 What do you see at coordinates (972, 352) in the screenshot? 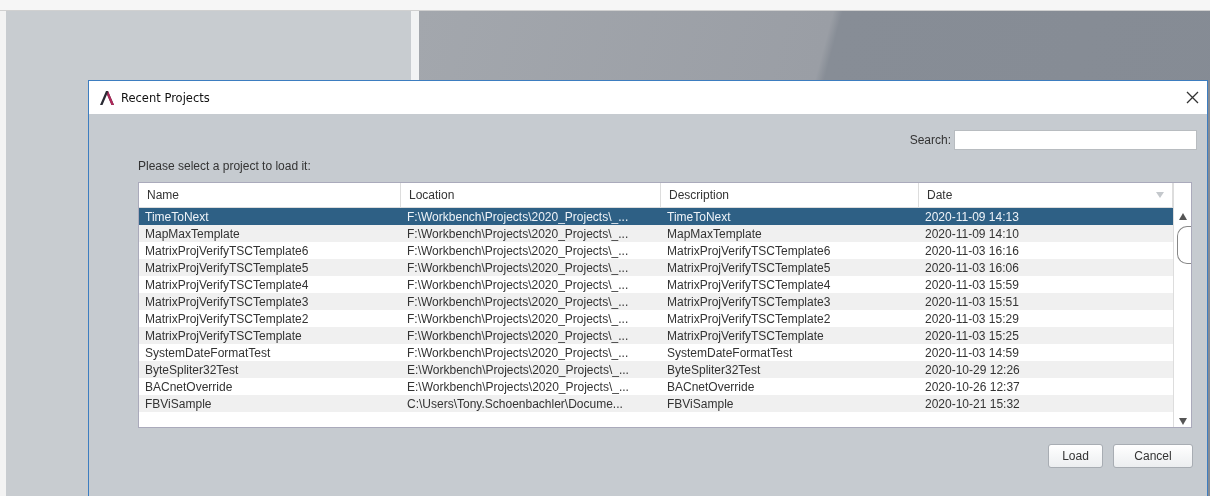
I see `date-cell-text: 2020-11-03 14:59` at bounding box center [972, 352].